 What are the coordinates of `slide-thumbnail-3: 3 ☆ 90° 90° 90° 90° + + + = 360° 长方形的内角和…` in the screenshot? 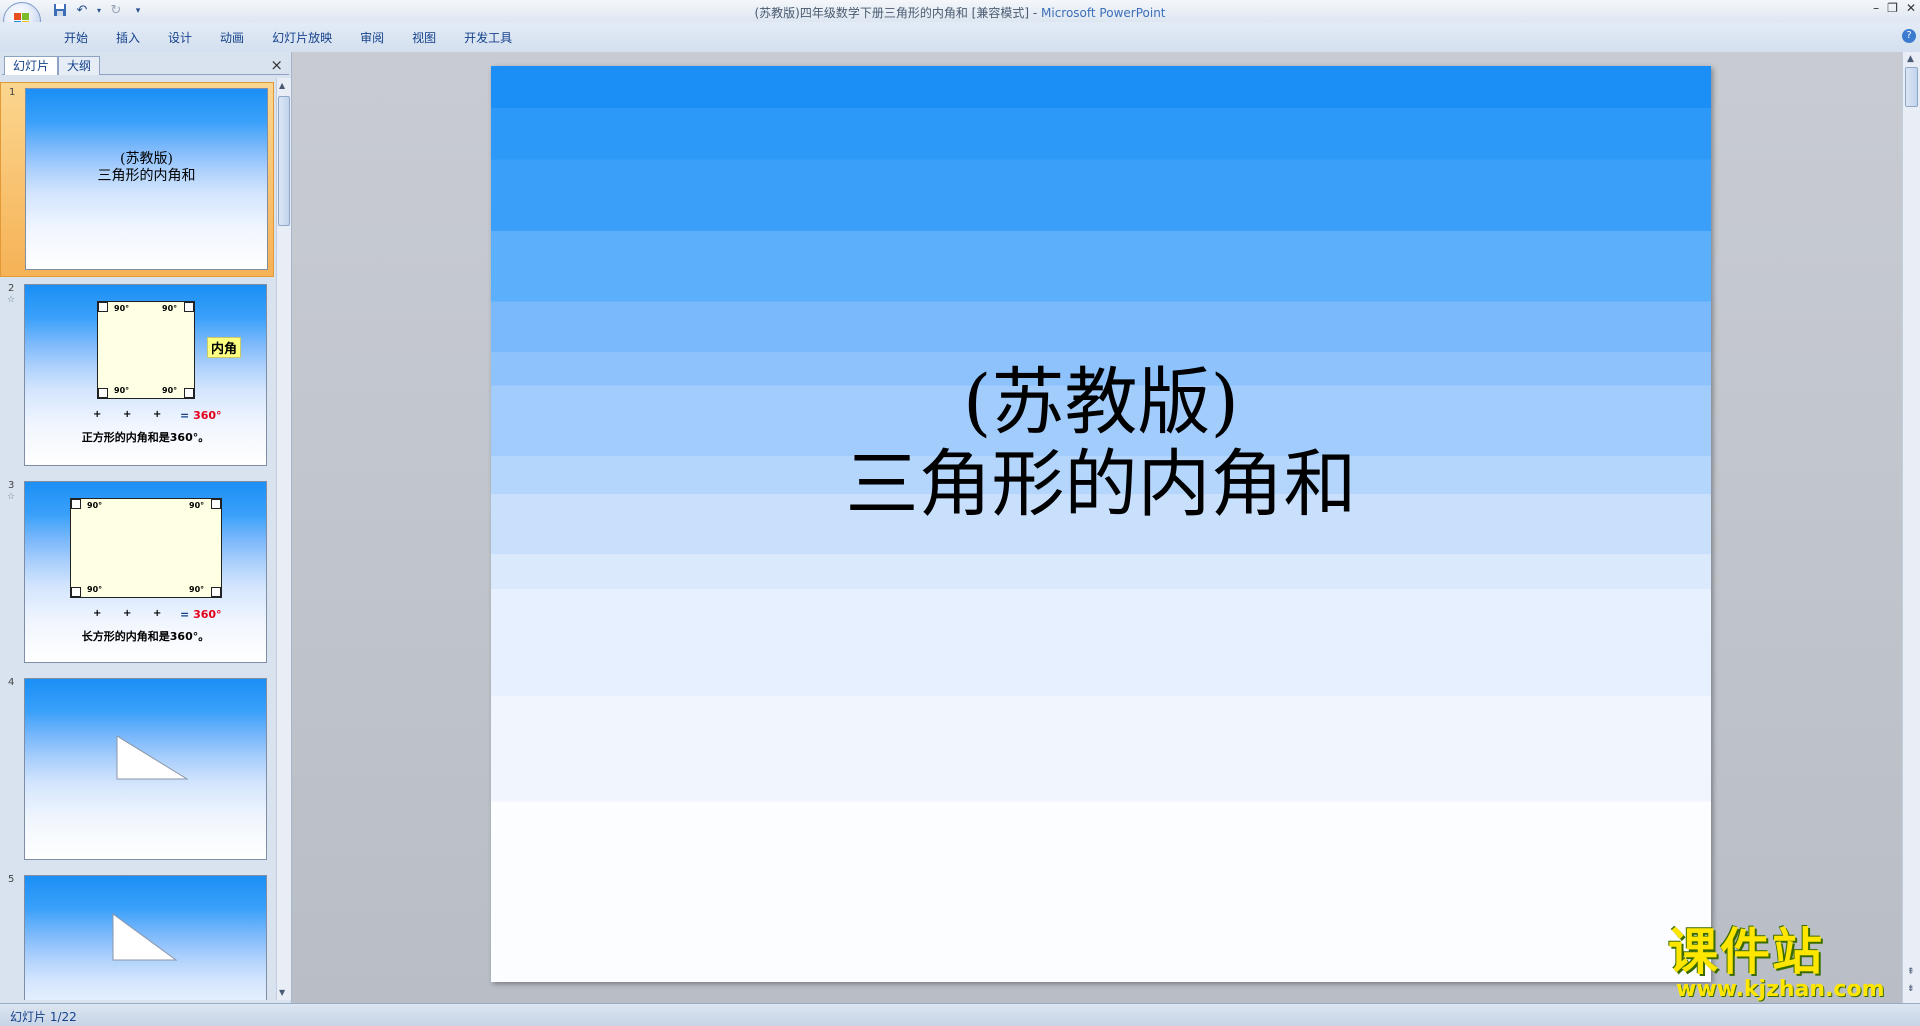 It's located at (137, 573).